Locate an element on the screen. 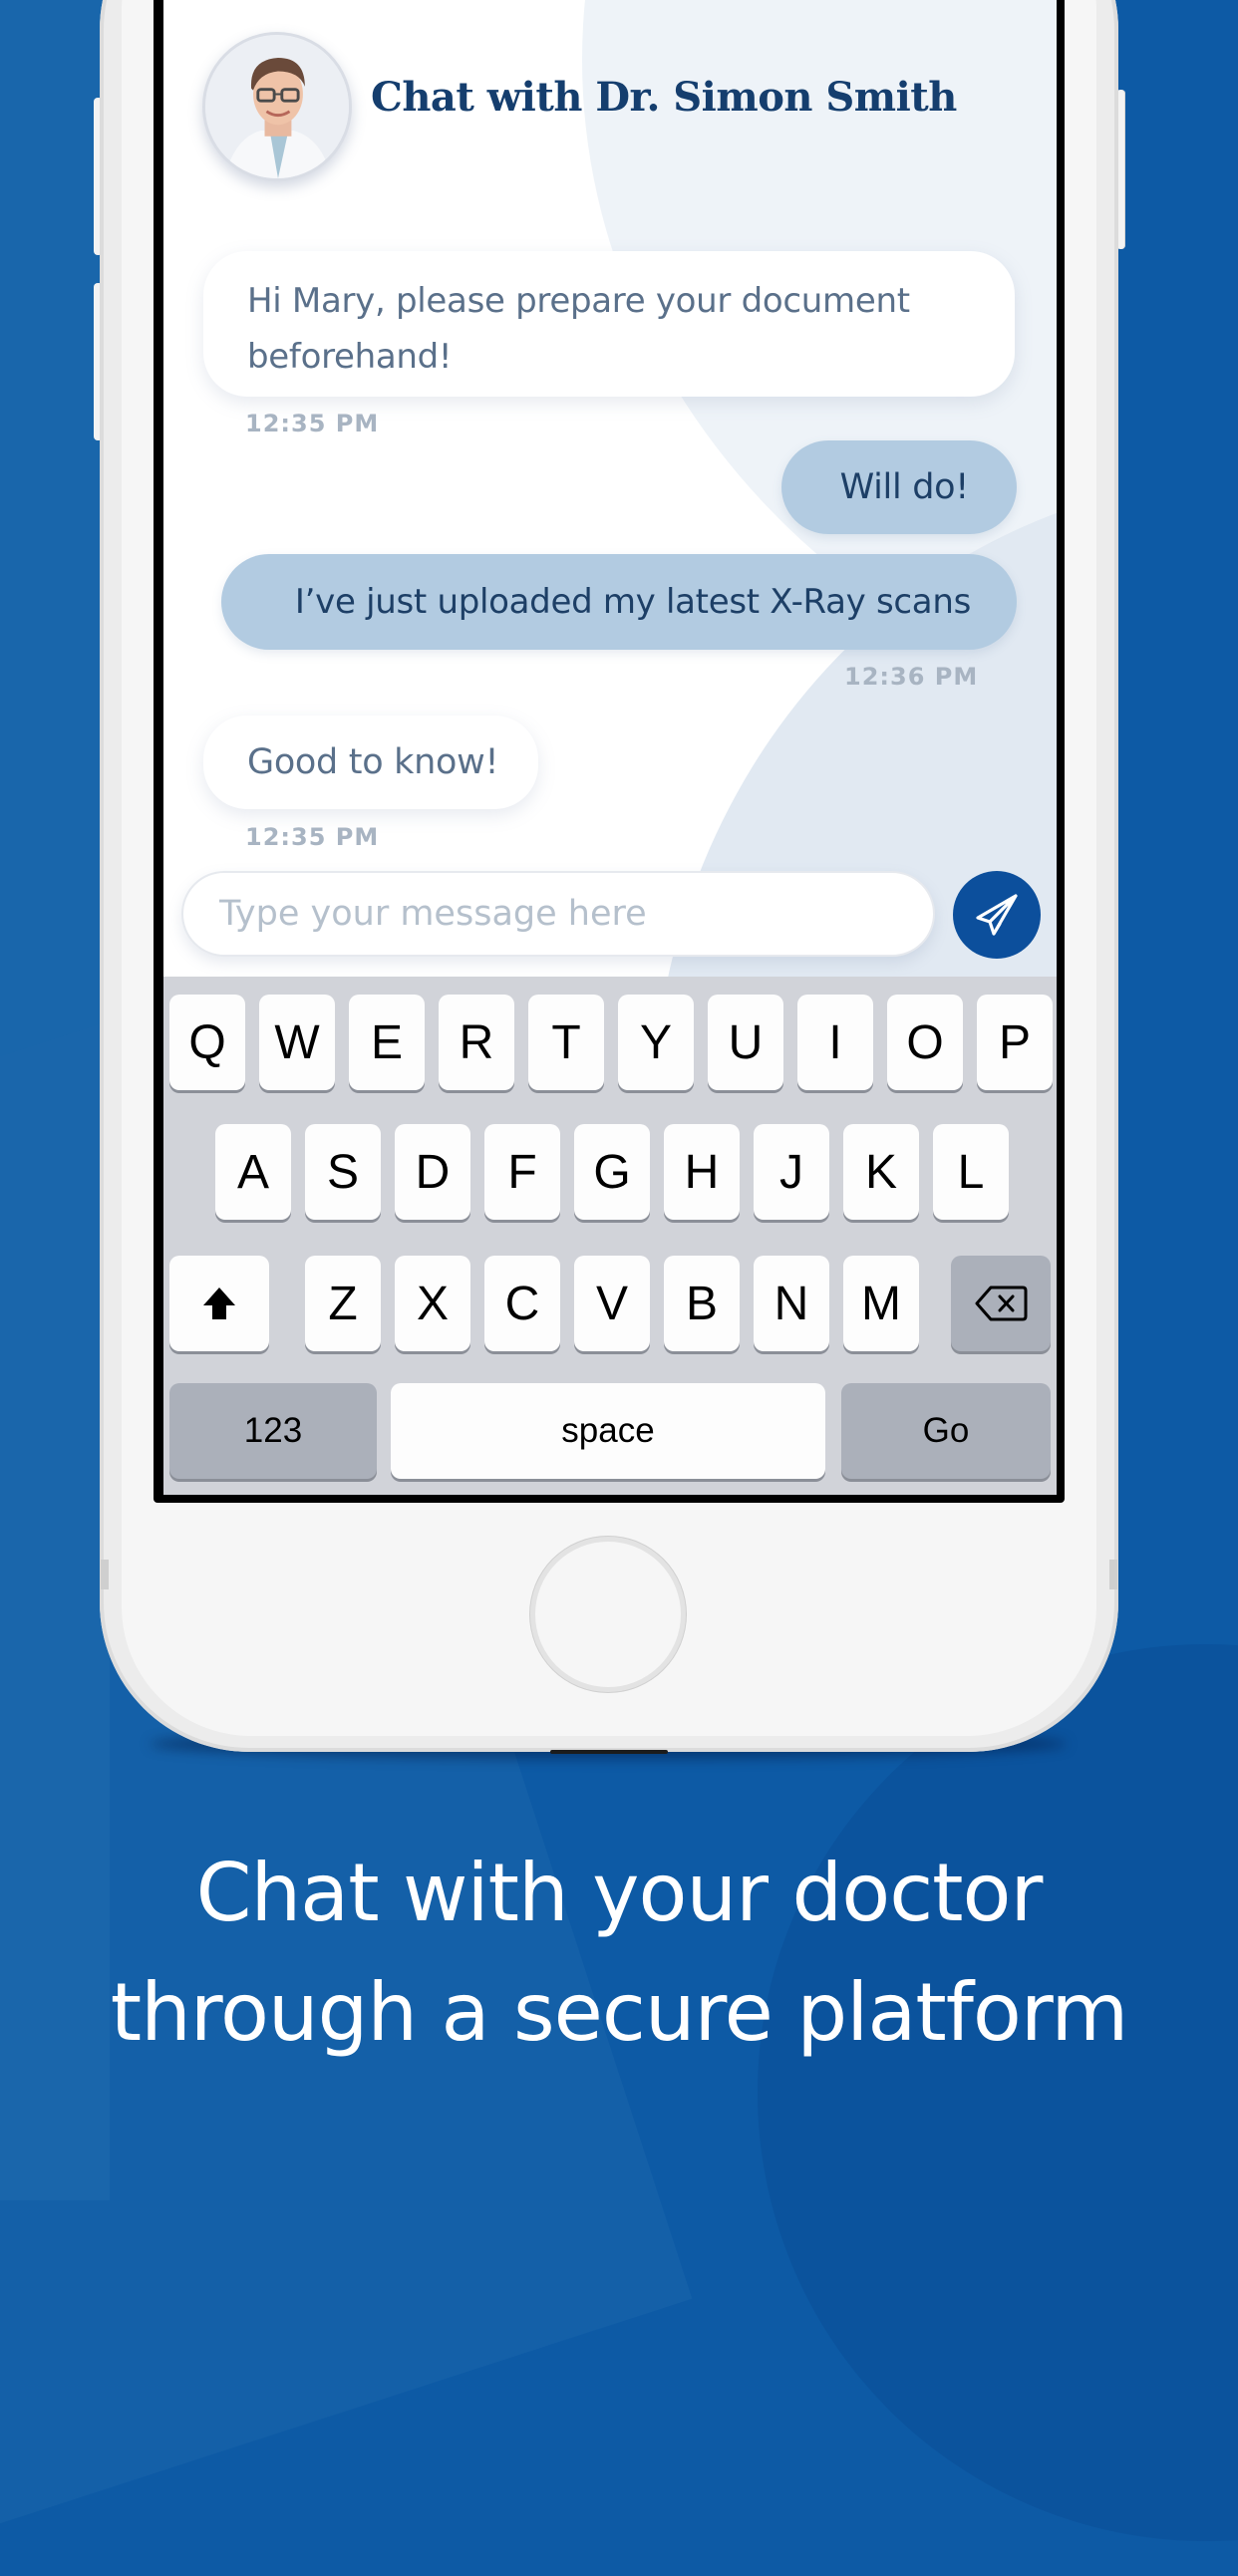 This screenshot has width=1238, height=2576. key-a: A is located at coordinates (253, 1172).